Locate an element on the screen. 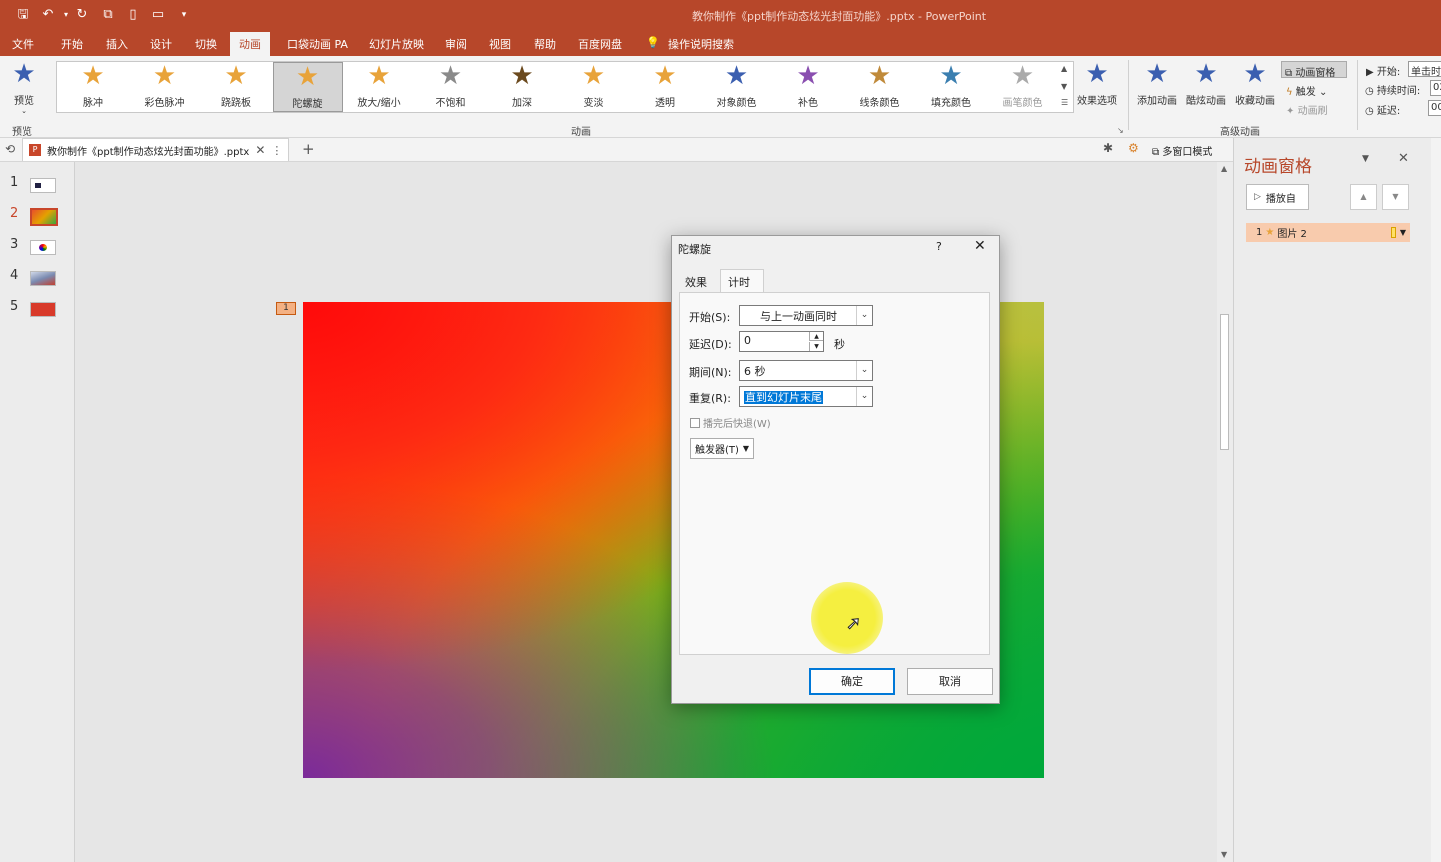 The width and height of the screenshot is (1441, 862). tab-help: 帮助 is located at coordinates (545, 44).